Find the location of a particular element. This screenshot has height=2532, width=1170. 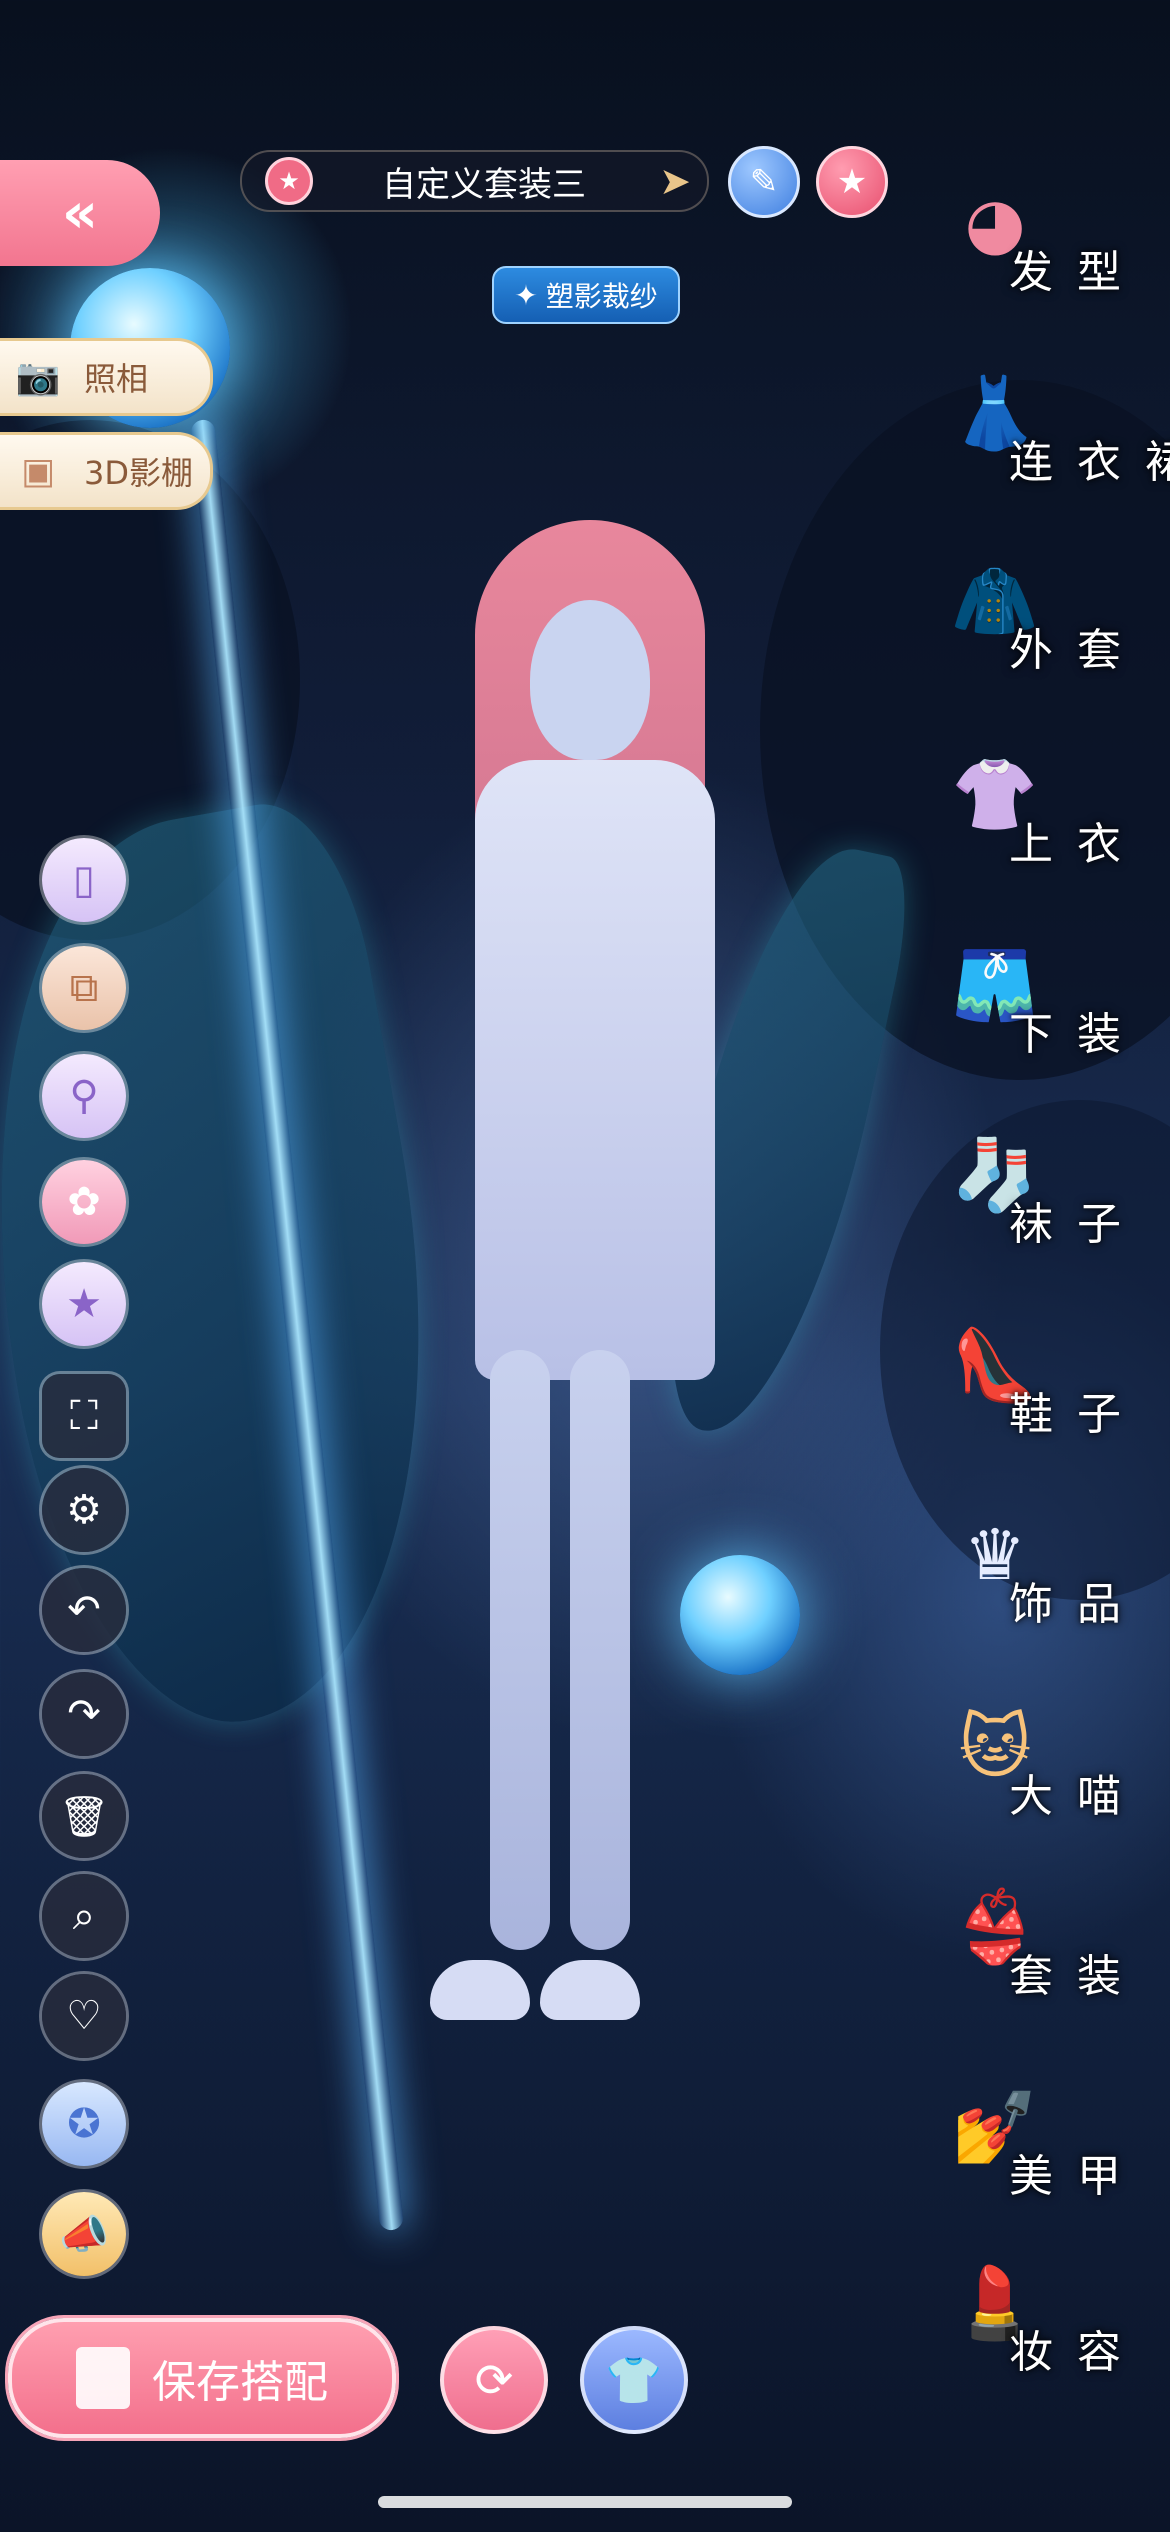

delete-button: 🗑 is located at coordinates (84, 1816).